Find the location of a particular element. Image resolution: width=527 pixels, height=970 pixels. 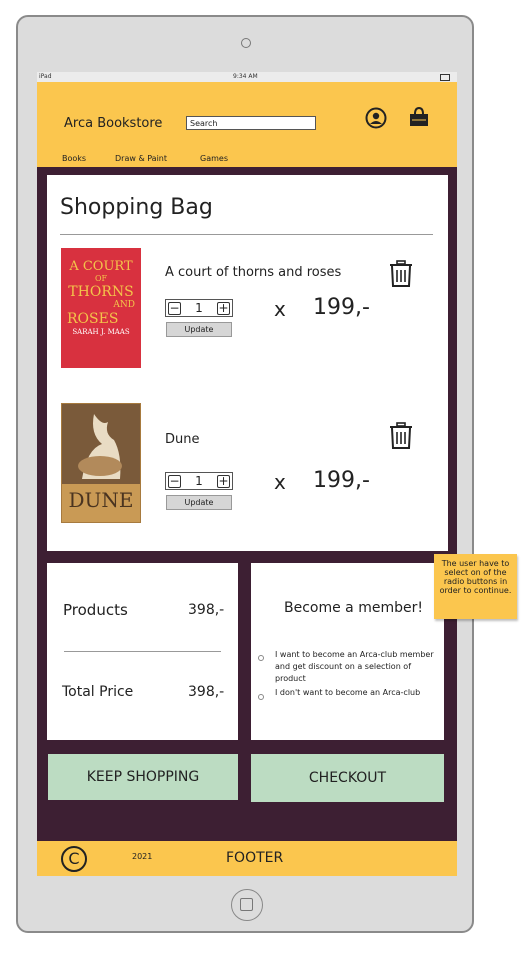

checkout-button: CHECKOUT is located at coordinates (347, 778).